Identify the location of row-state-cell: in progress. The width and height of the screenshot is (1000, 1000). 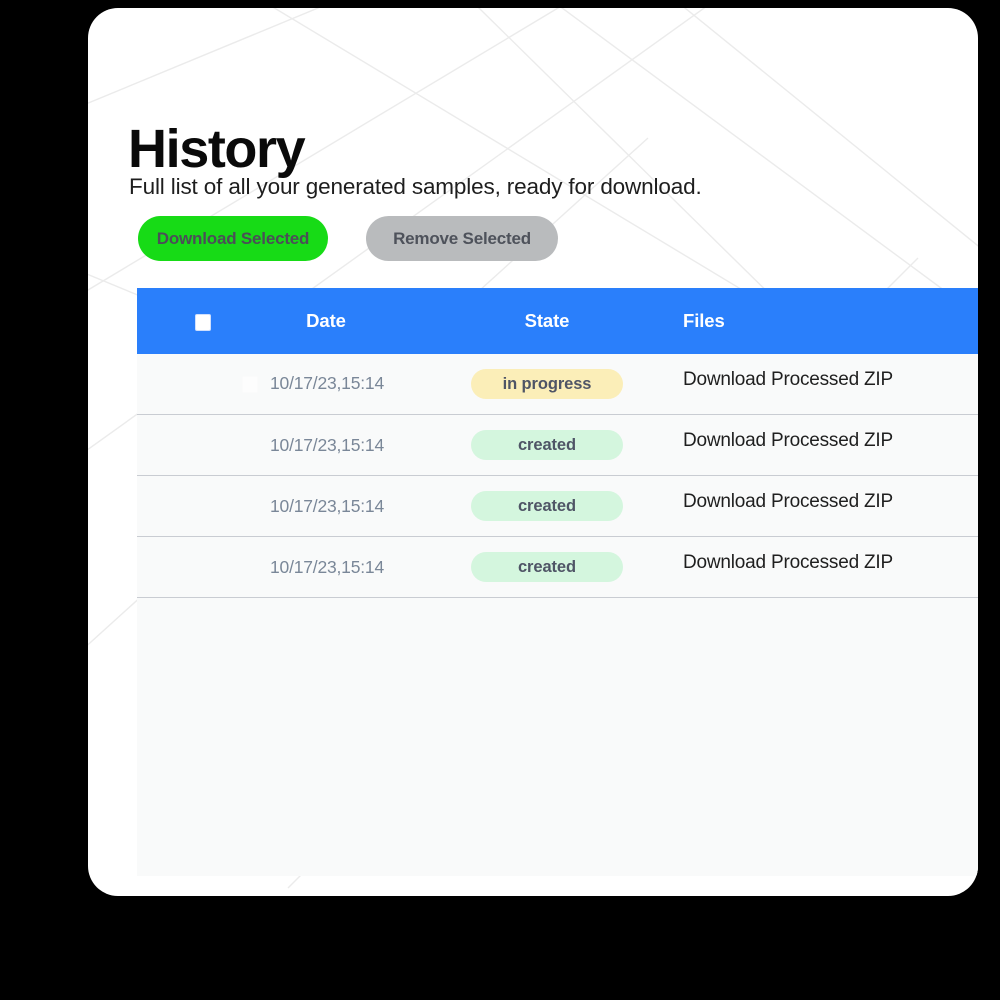
(547, 384).